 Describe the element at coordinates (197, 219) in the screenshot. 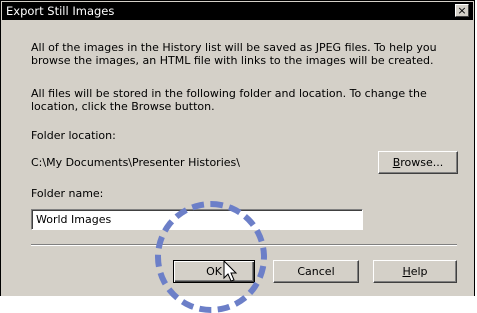

I see `folder-name-input: World Images` at that location.